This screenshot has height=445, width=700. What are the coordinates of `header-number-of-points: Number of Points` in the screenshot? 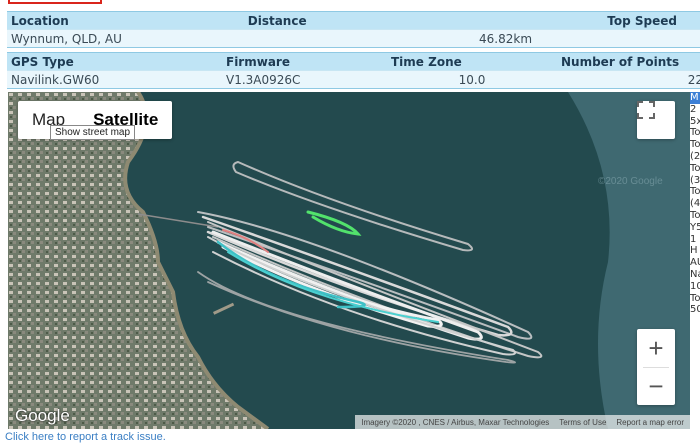 It's located at (628, 61).